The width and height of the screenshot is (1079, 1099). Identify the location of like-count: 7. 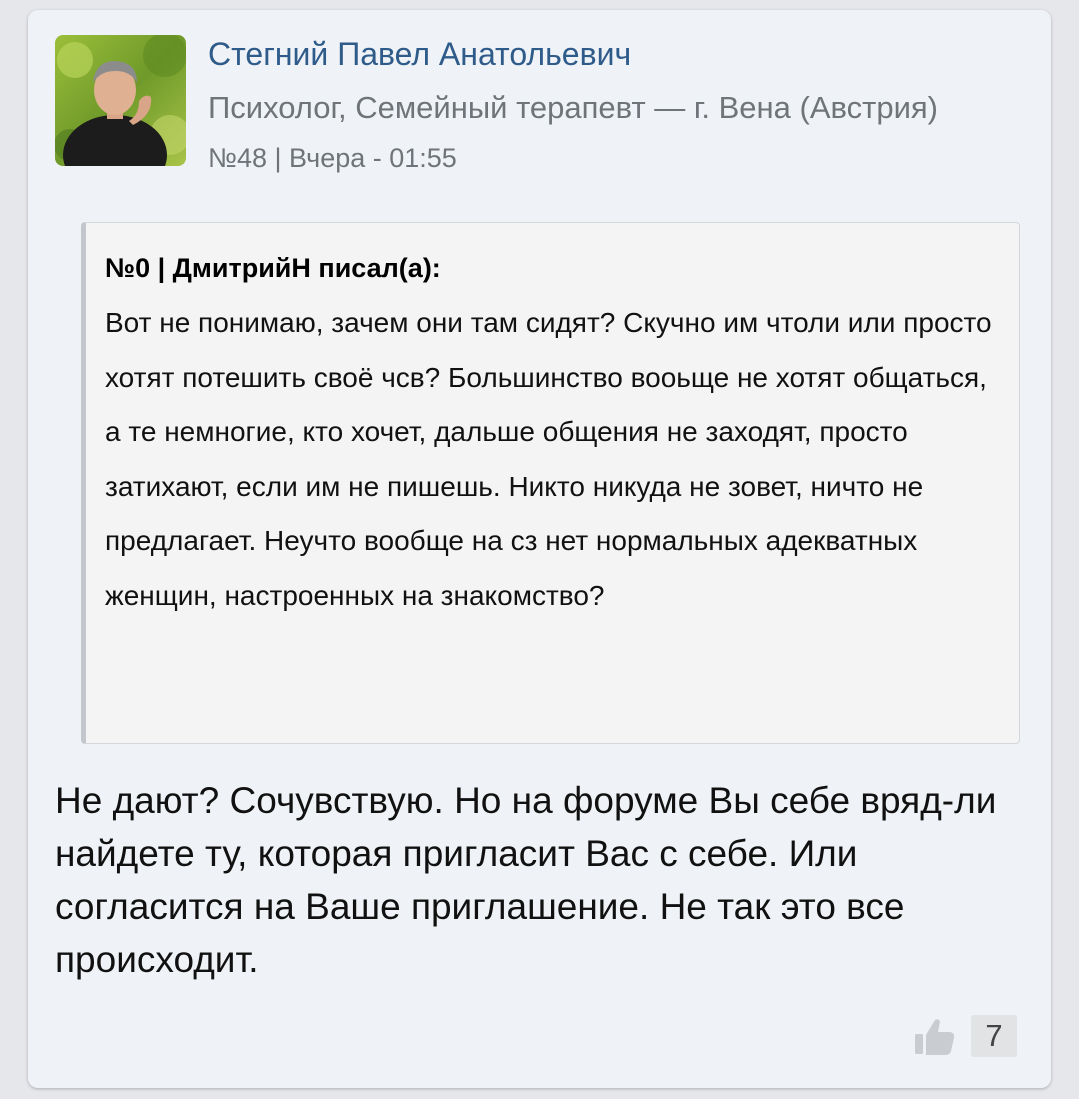
(994, 1036).